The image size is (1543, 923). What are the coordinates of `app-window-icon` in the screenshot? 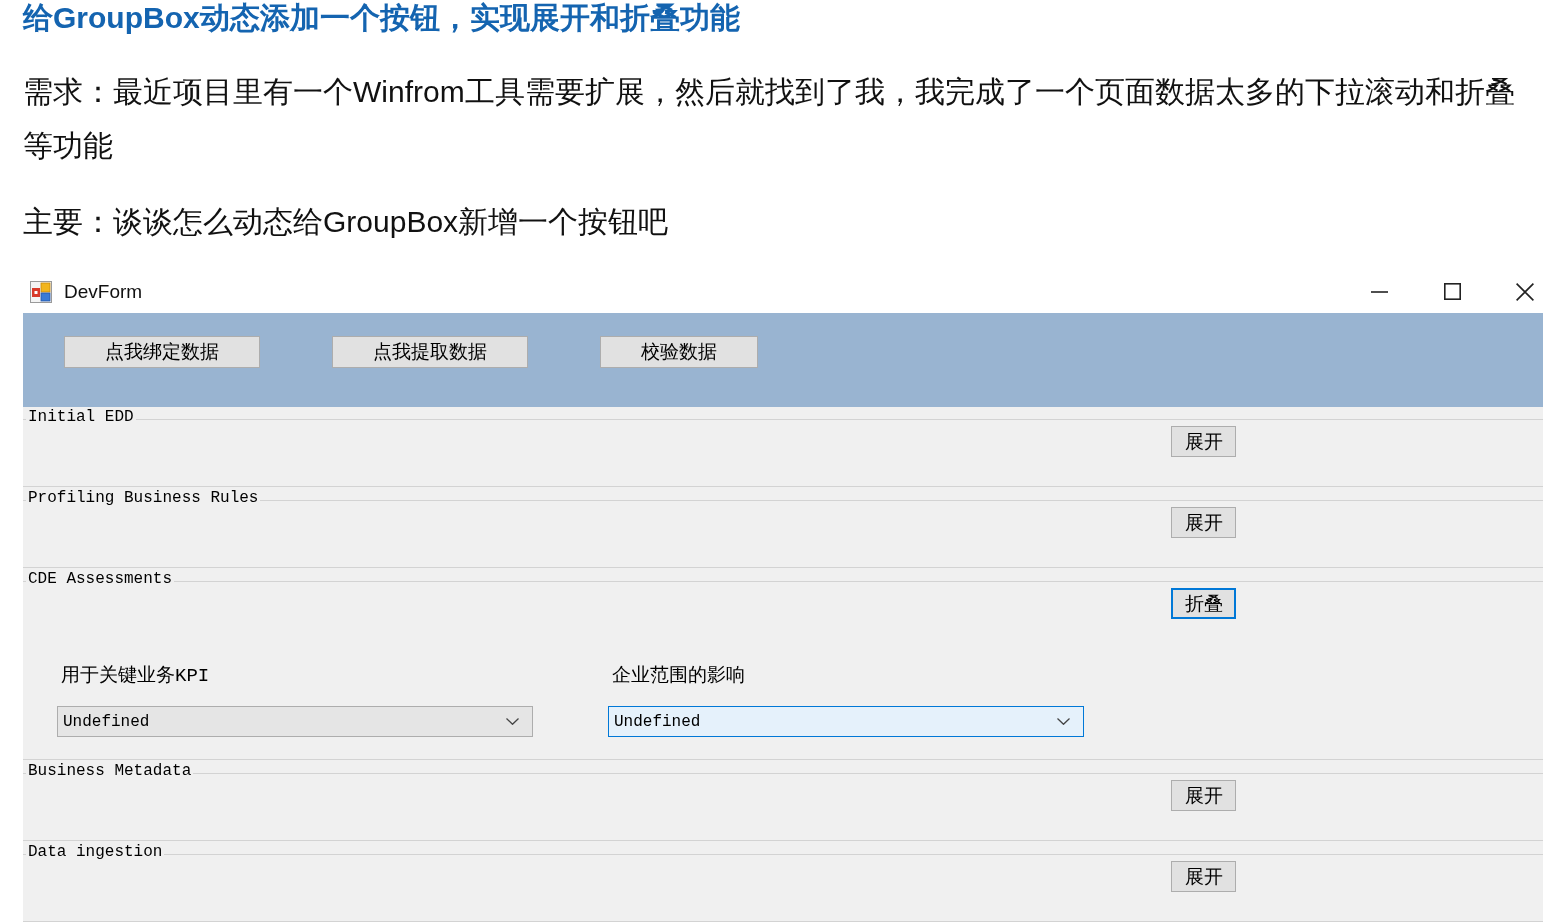 It's located at (41, 291).